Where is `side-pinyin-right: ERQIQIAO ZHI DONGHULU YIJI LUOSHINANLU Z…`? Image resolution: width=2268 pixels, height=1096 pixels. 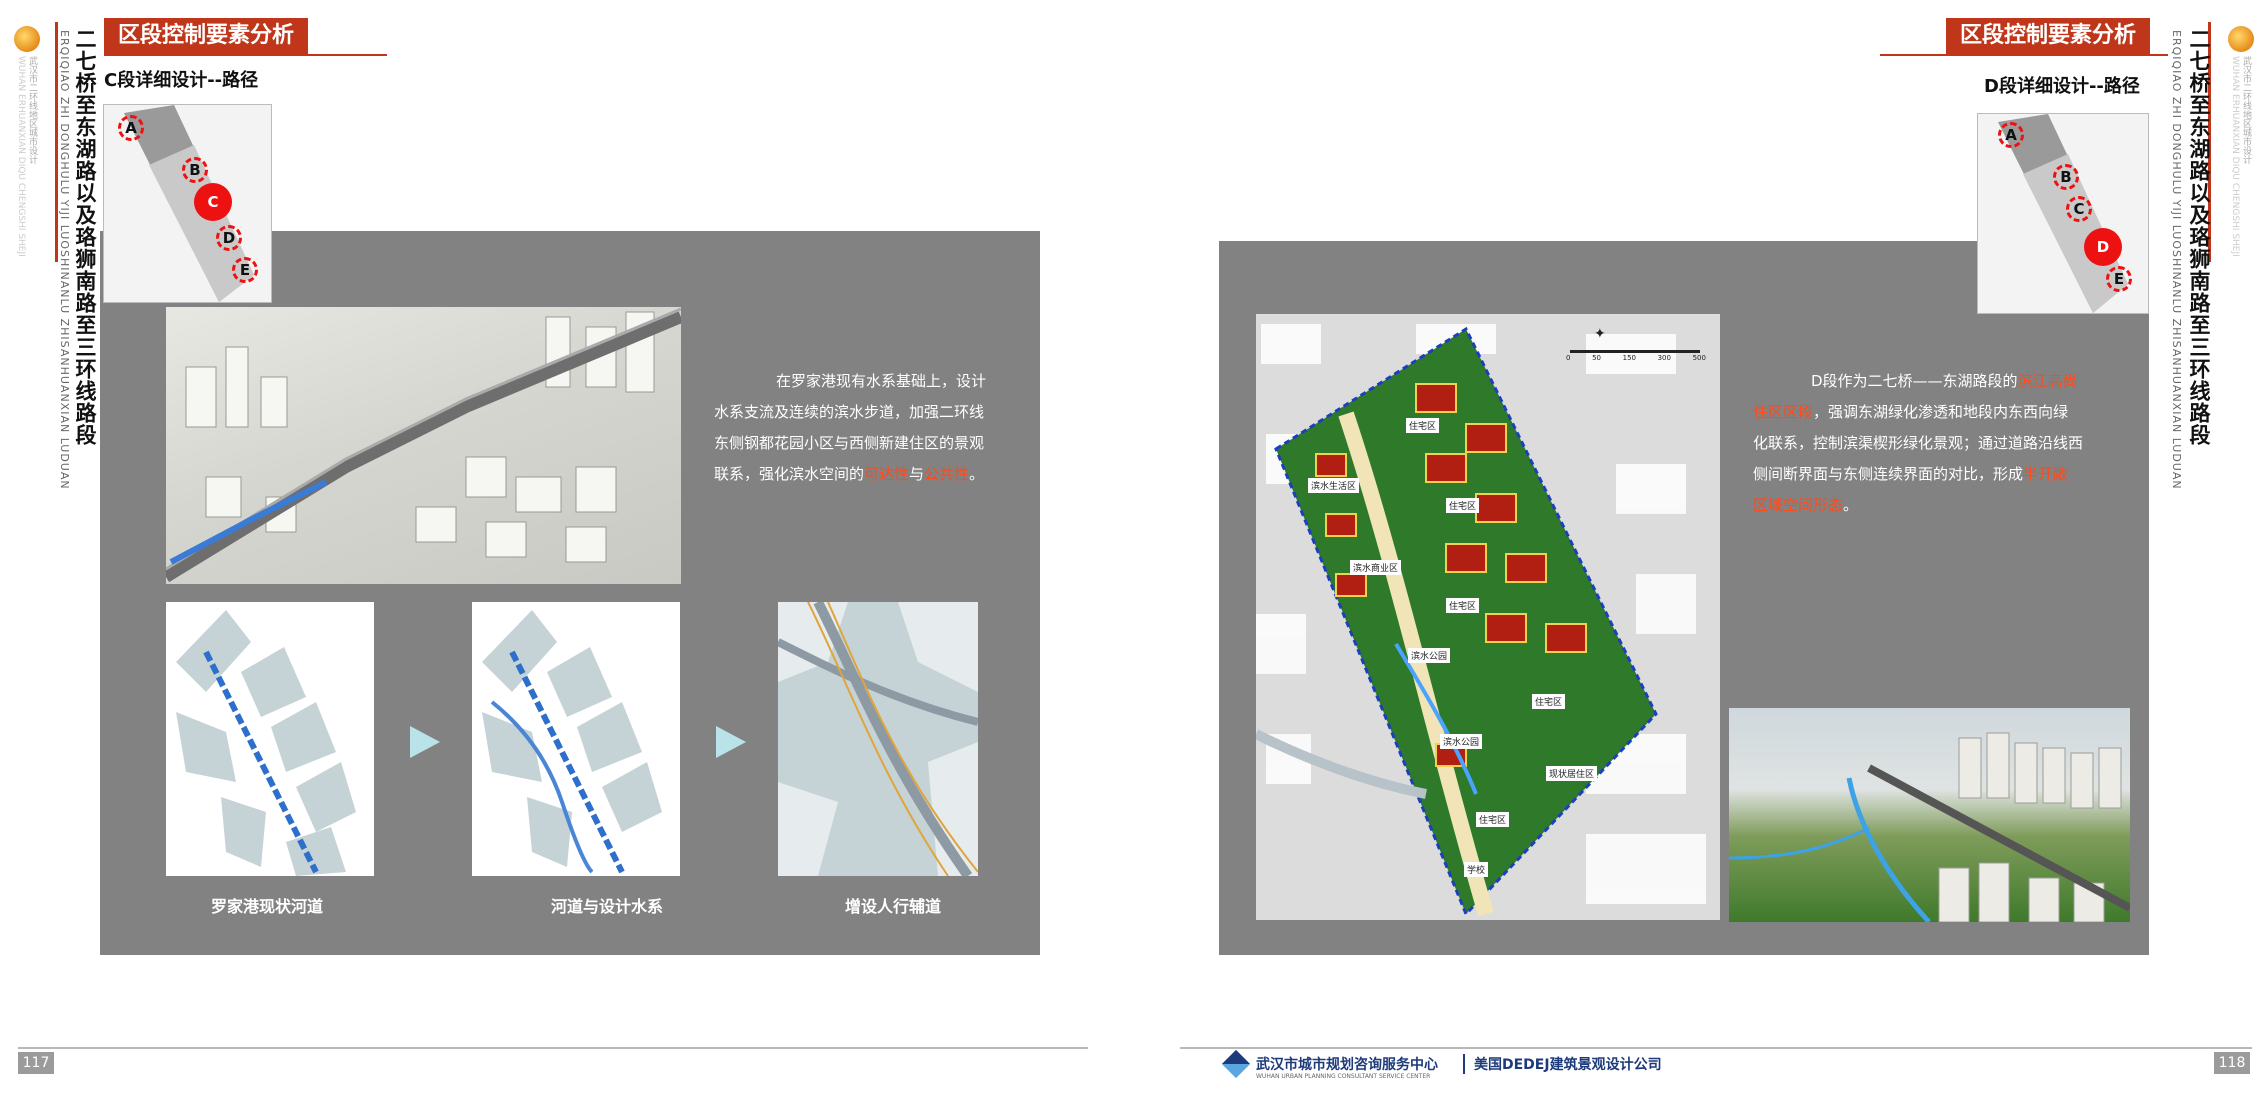
side-pinyin-right: ERQIQIAO ZHI DONGHULU YIJI LUOSHINANLU Z… is located at coordinates (2176, 260).